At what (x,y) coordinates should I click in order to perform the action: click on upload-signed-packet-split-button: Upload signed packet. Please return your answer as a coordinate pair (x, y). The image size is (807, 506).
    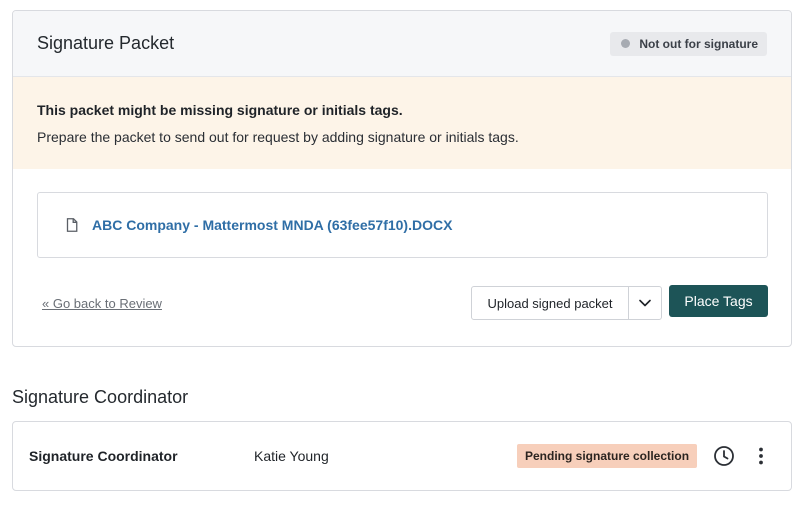
    Looking at the image, I should click on (566, 303).